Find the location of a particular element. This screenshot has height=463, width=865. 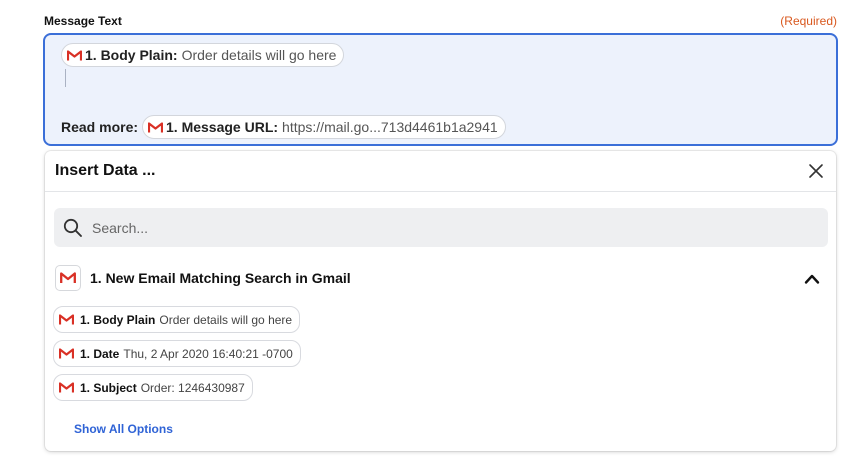

data-item-body-plain: 1. Body Plain Order details will go here is located at coordinates (177, 319).